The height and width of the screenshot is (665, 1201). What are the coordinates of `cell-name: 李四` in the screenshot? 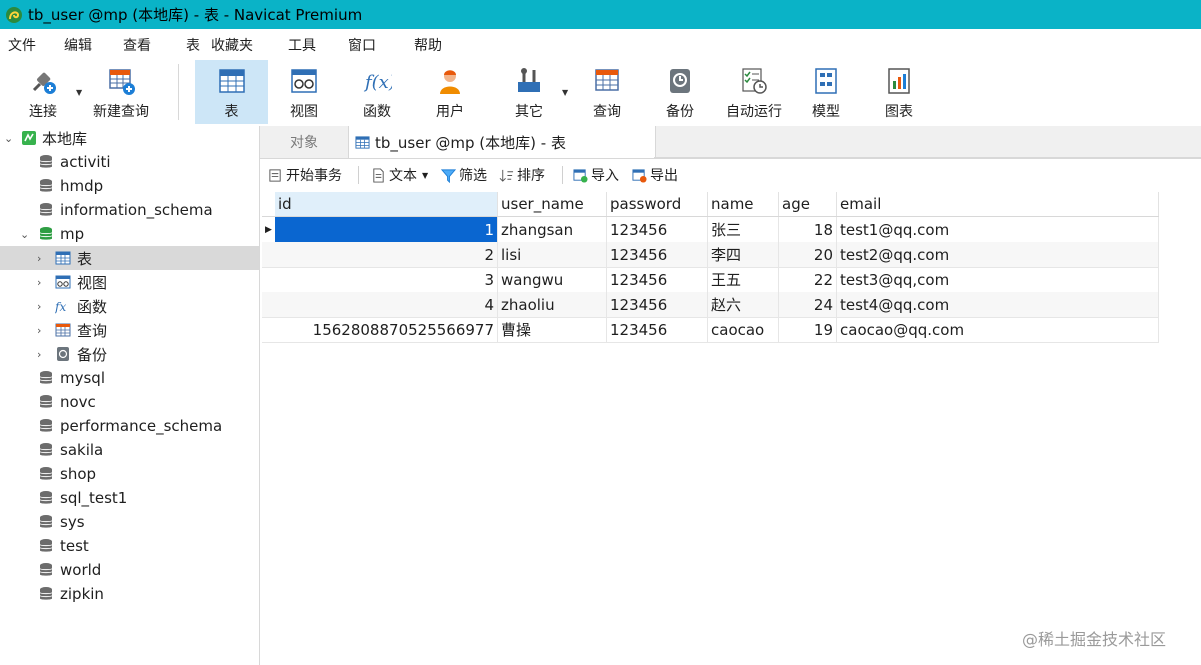 It's located at (743, 254).